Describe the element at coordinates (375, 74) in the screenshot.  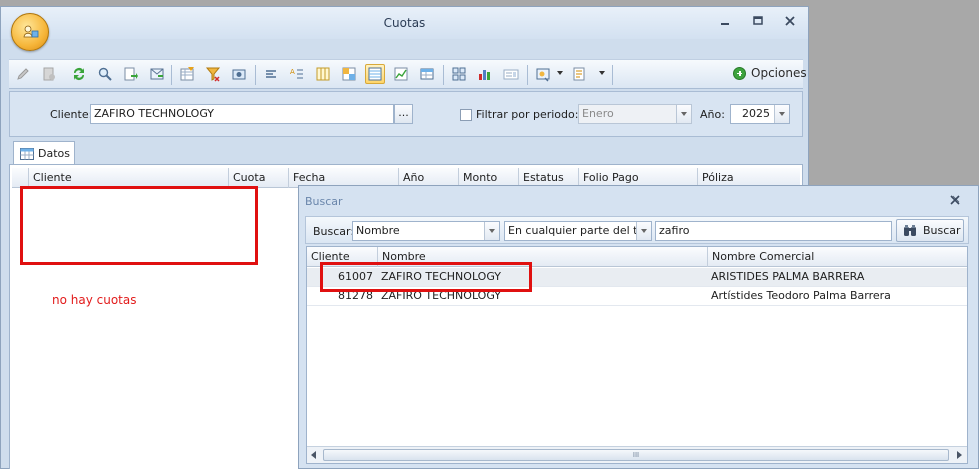
I see `grid-view-icon` at that location.